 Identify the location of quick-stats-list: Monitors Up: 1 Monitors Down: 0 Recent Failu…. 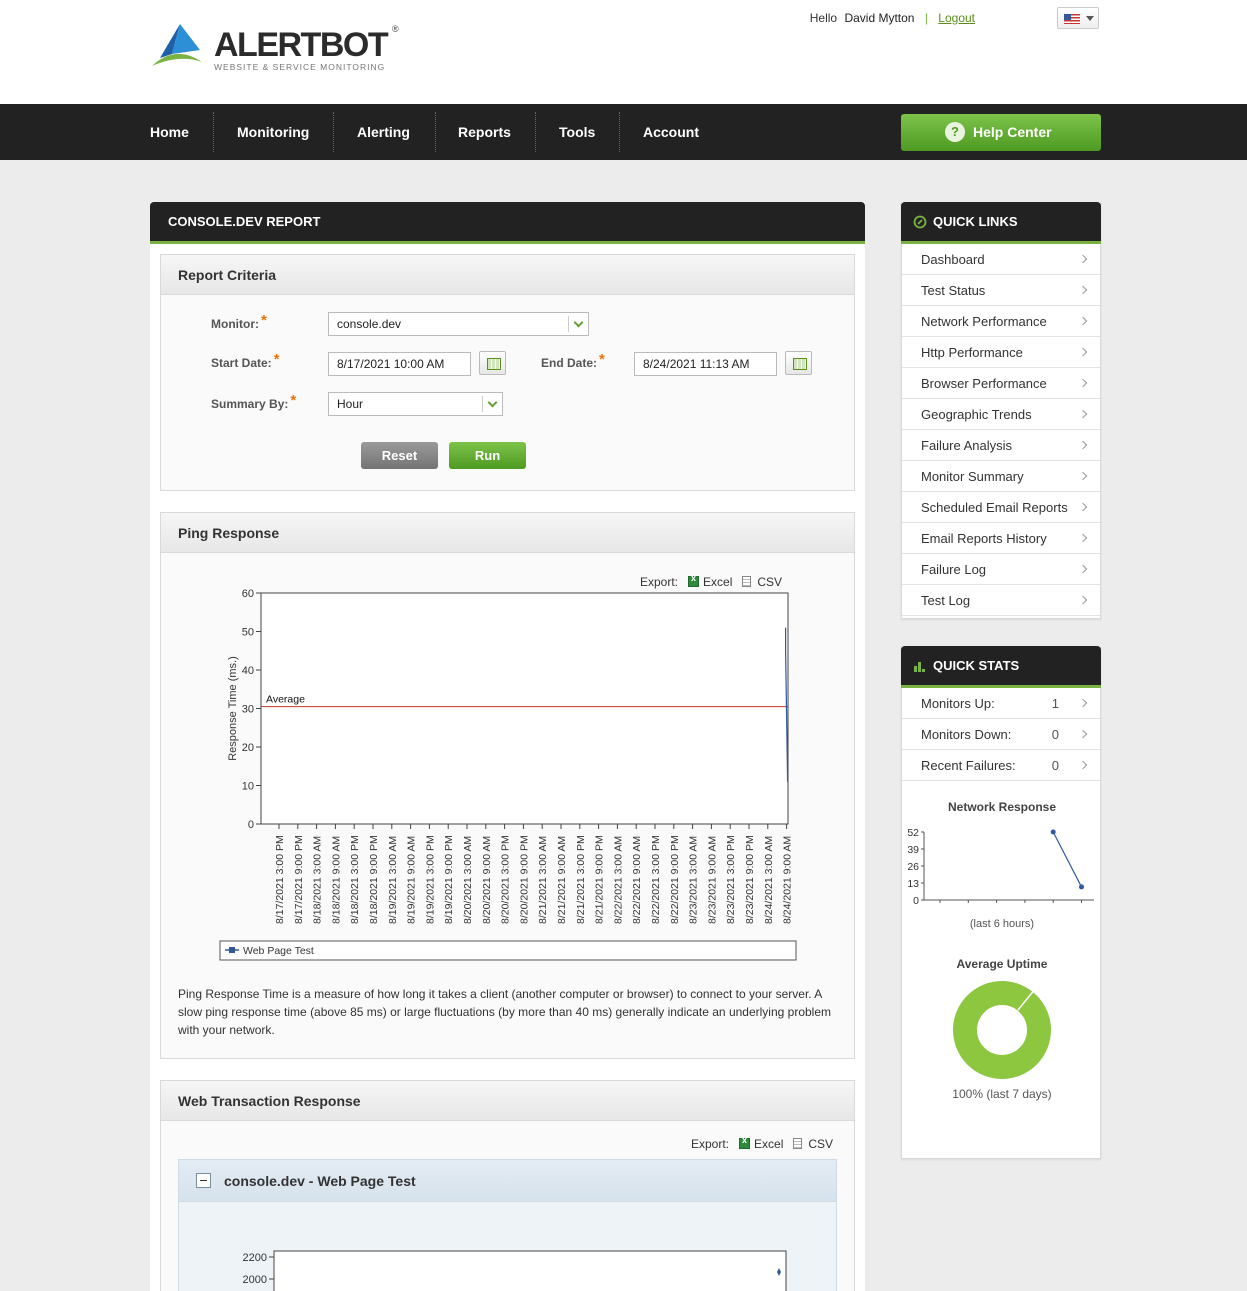
(1001, 734).